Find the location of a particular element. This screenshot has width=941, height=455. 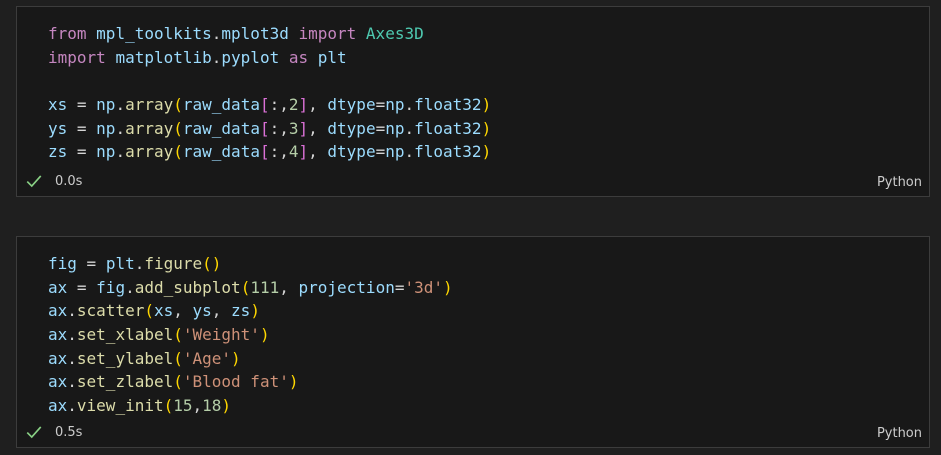

code-token: 15 is located at coordinates (183, 406).